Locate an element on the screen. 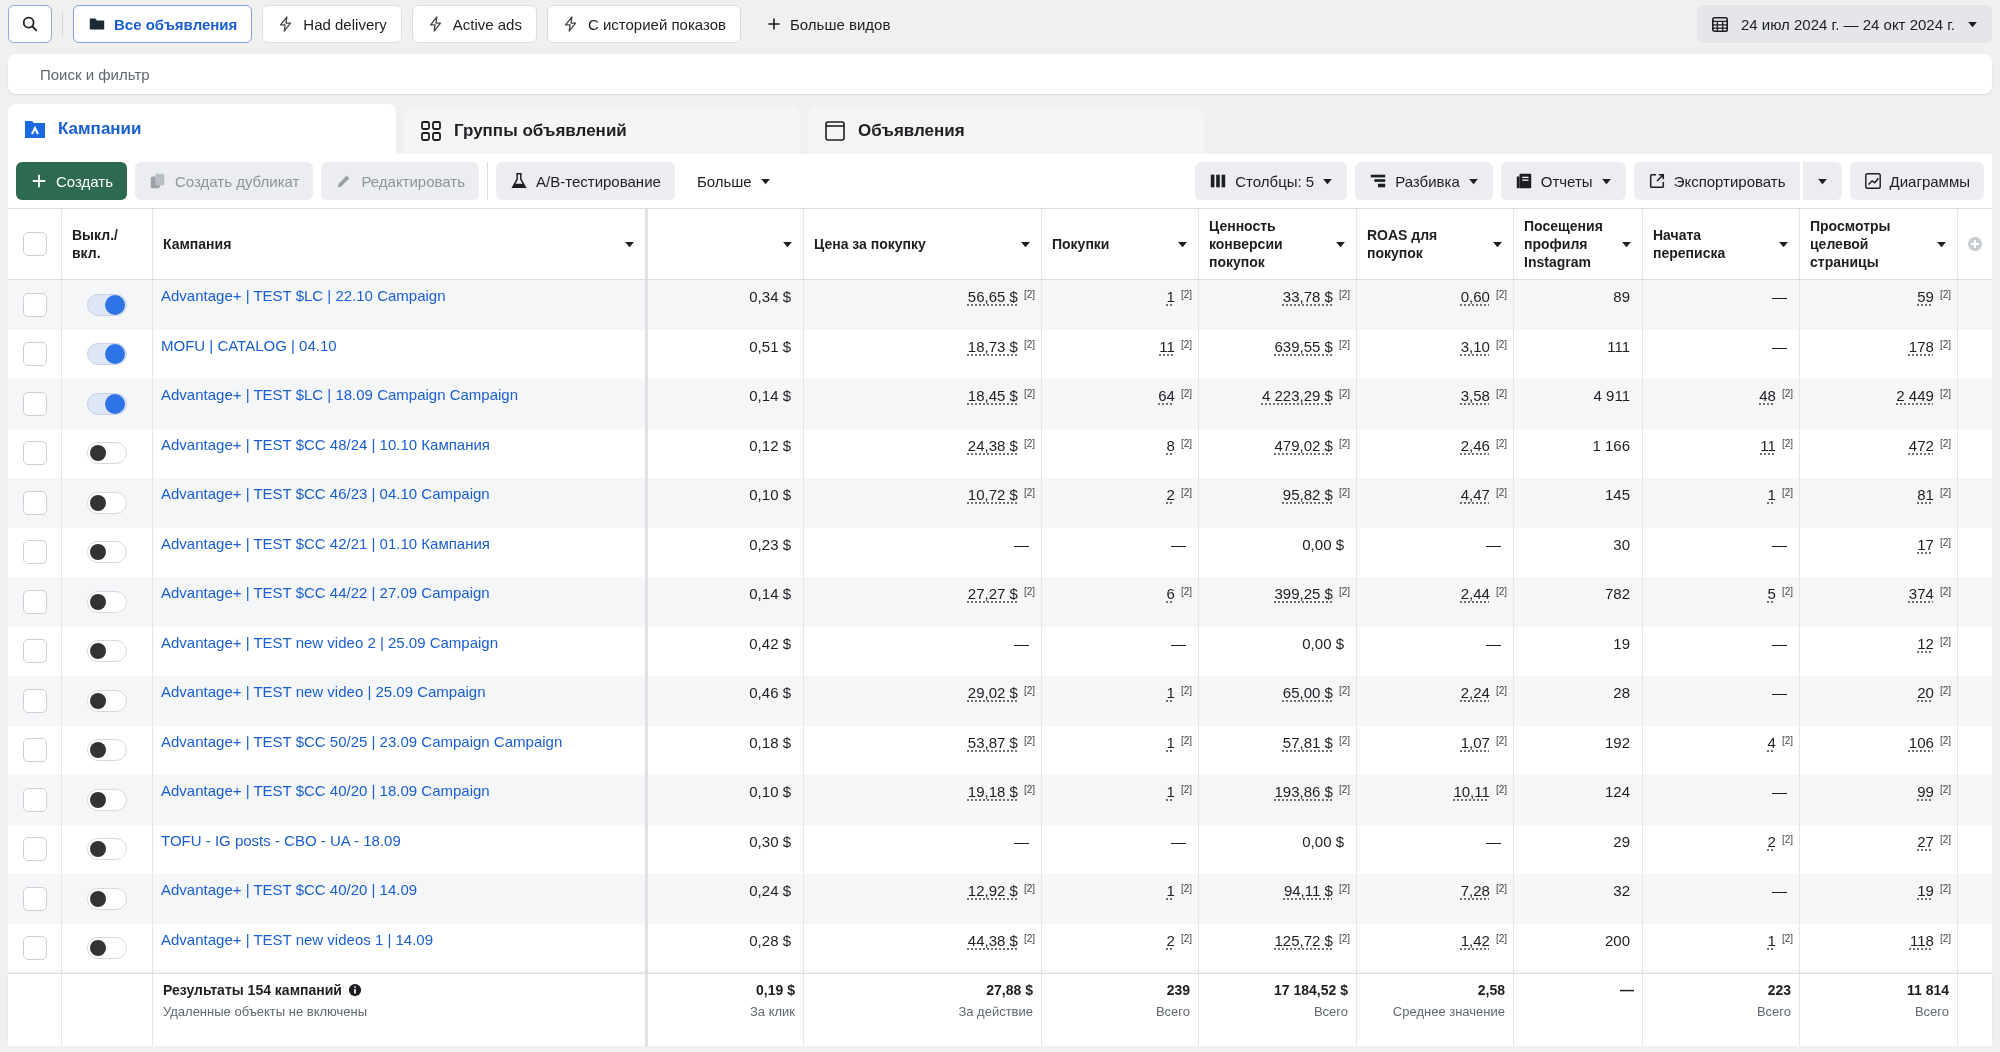  toolbar-button: Диаграммы is located at coordinates (1916, 181).